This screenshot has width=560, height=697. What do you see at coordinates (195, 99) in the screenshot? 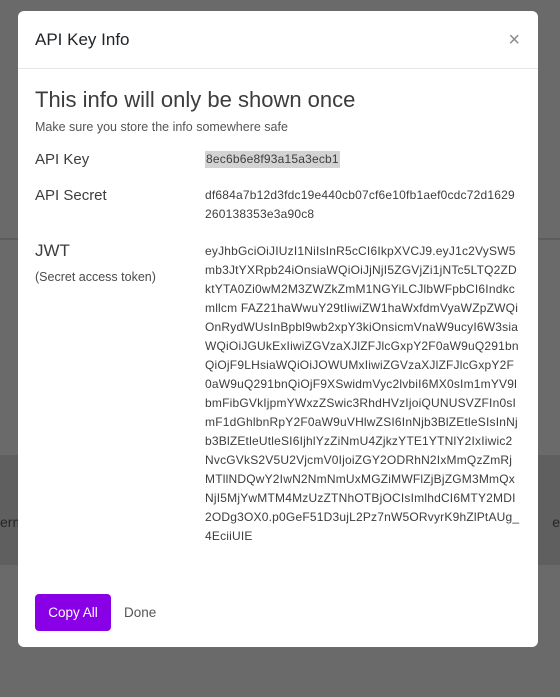
I see `modal-headline: This info will only be shown once` at bounding box center [195, 99].